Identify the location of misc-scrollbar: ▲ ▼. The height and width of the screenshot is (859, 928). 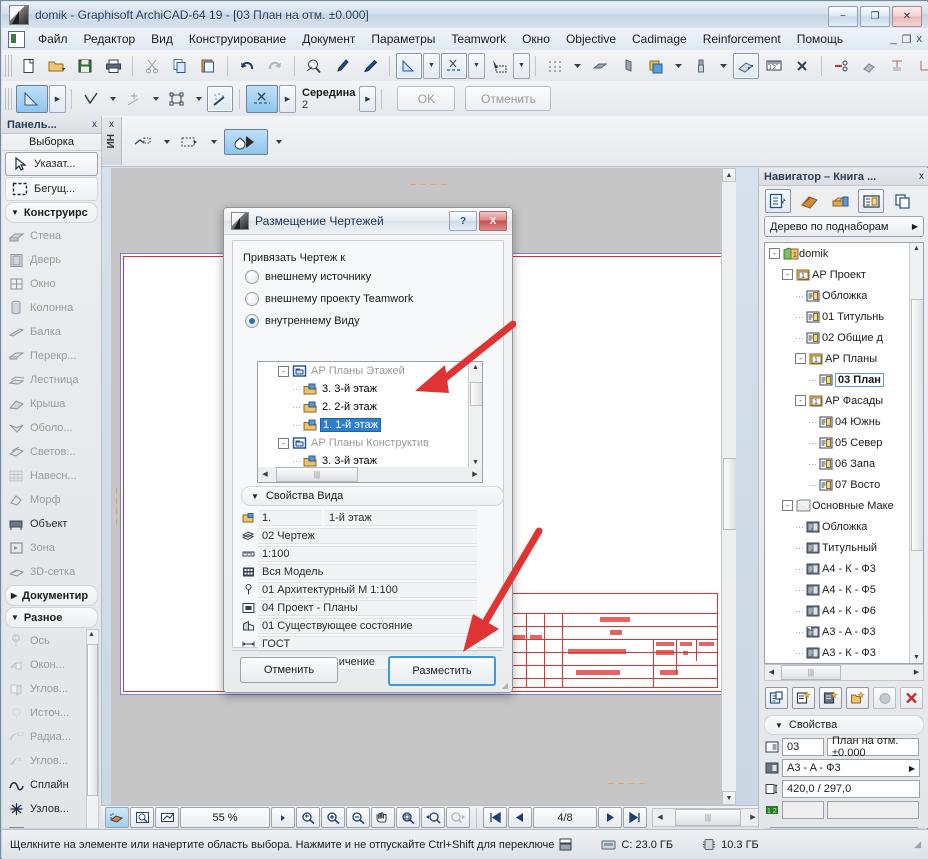
(92, 728).